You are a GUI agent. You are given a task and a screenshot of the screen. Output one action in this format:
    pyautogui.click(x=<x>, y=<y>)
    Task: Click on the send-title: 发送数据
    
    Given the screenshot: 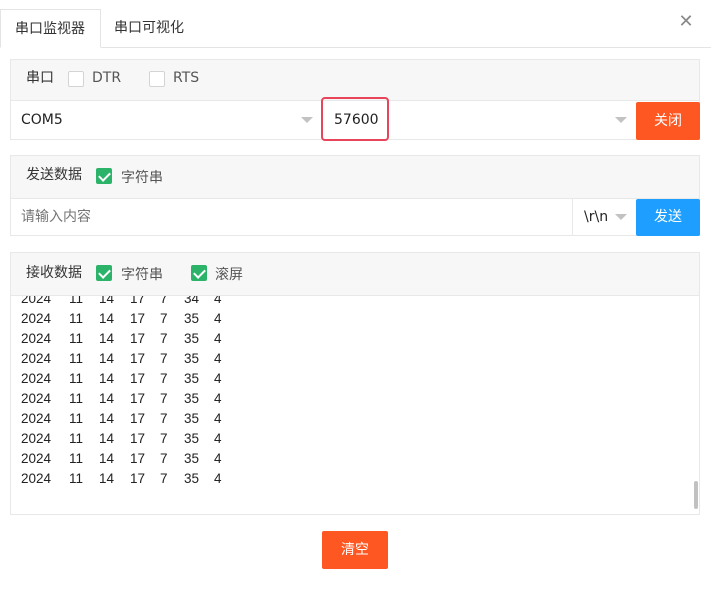 What is the action you would take?
    pyautogui.click(x=54, y=175)
    